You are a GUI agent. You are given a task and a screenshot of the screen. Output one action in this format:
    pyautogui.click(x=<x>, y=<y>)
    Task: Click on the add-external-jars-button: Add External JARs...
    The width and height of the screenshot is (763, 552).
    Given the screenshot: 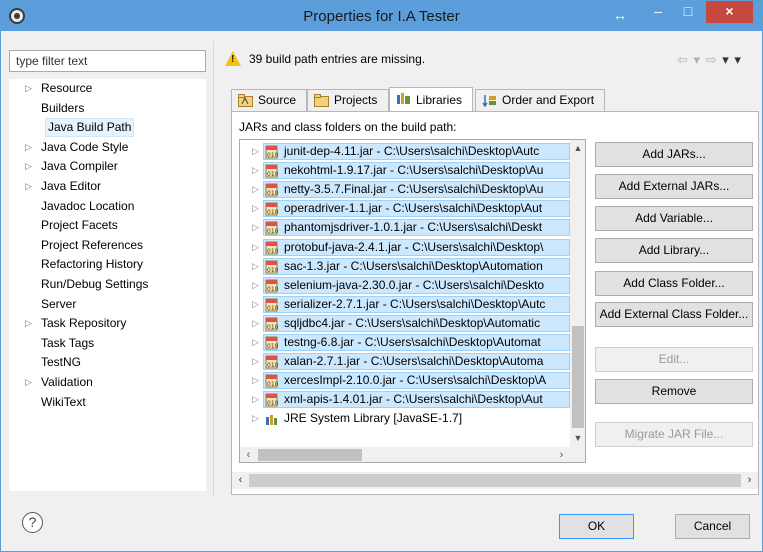 What is the action you would take?
    pyautogui.click(x=674, y=186)
    